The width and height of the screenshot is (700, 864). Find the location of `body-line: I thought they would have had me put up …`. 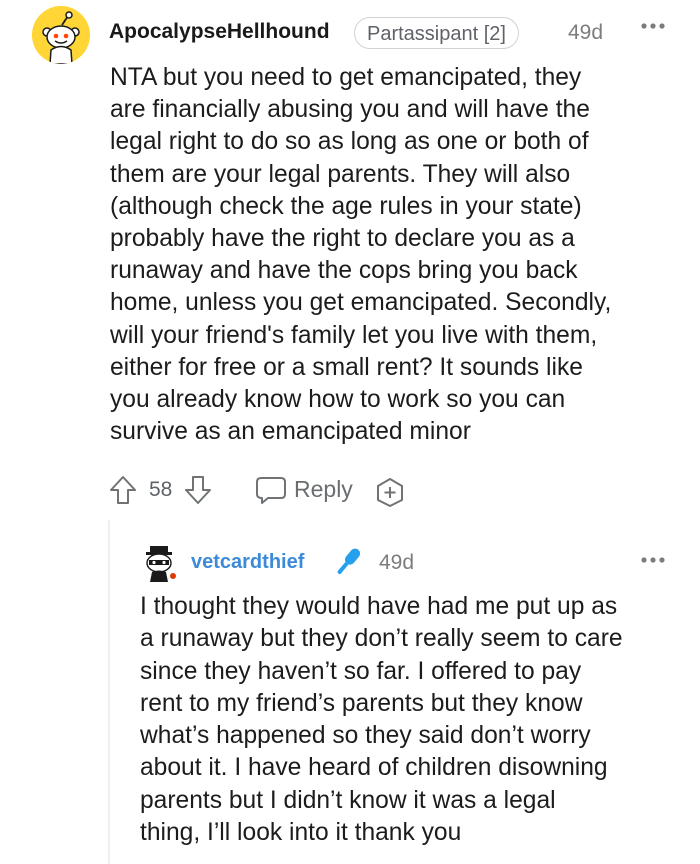

body-line: I thought they would have had me put up … is located at coordinates (379, 606).